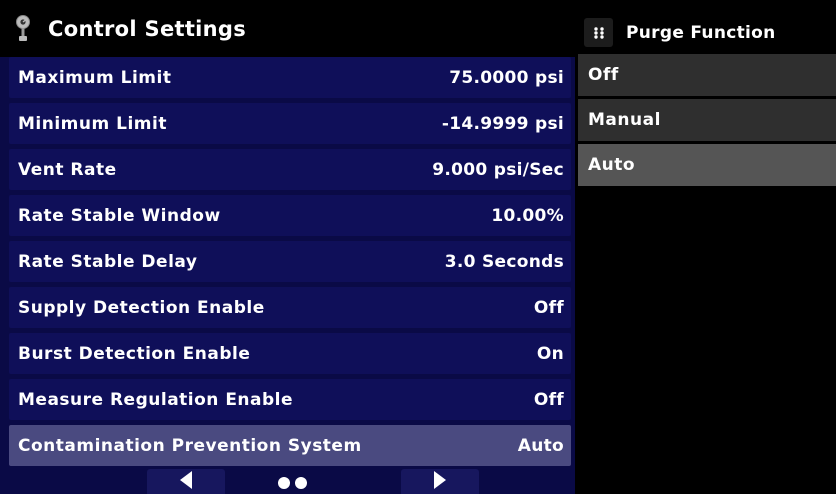 The image size is (836, 494). What do you see at coordinates (290, 123) in the screenshot?
I see `setting-minimum-limit: Minimum Limit -14.9999 psi` at bounding box center [290, 123].